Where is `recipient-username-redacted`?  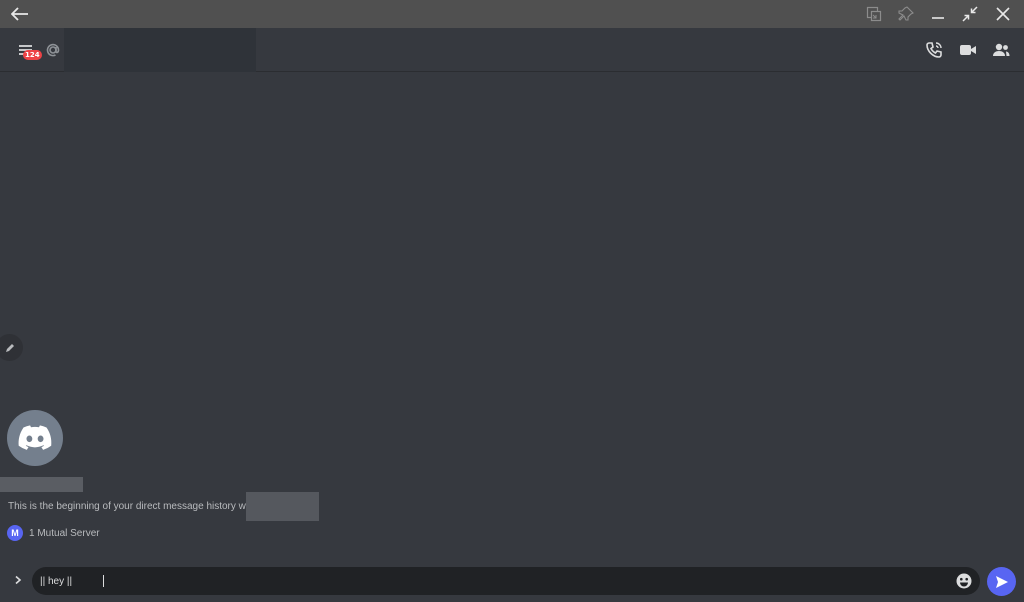
recipient-username-redacted is located at coordinates (41, 484).